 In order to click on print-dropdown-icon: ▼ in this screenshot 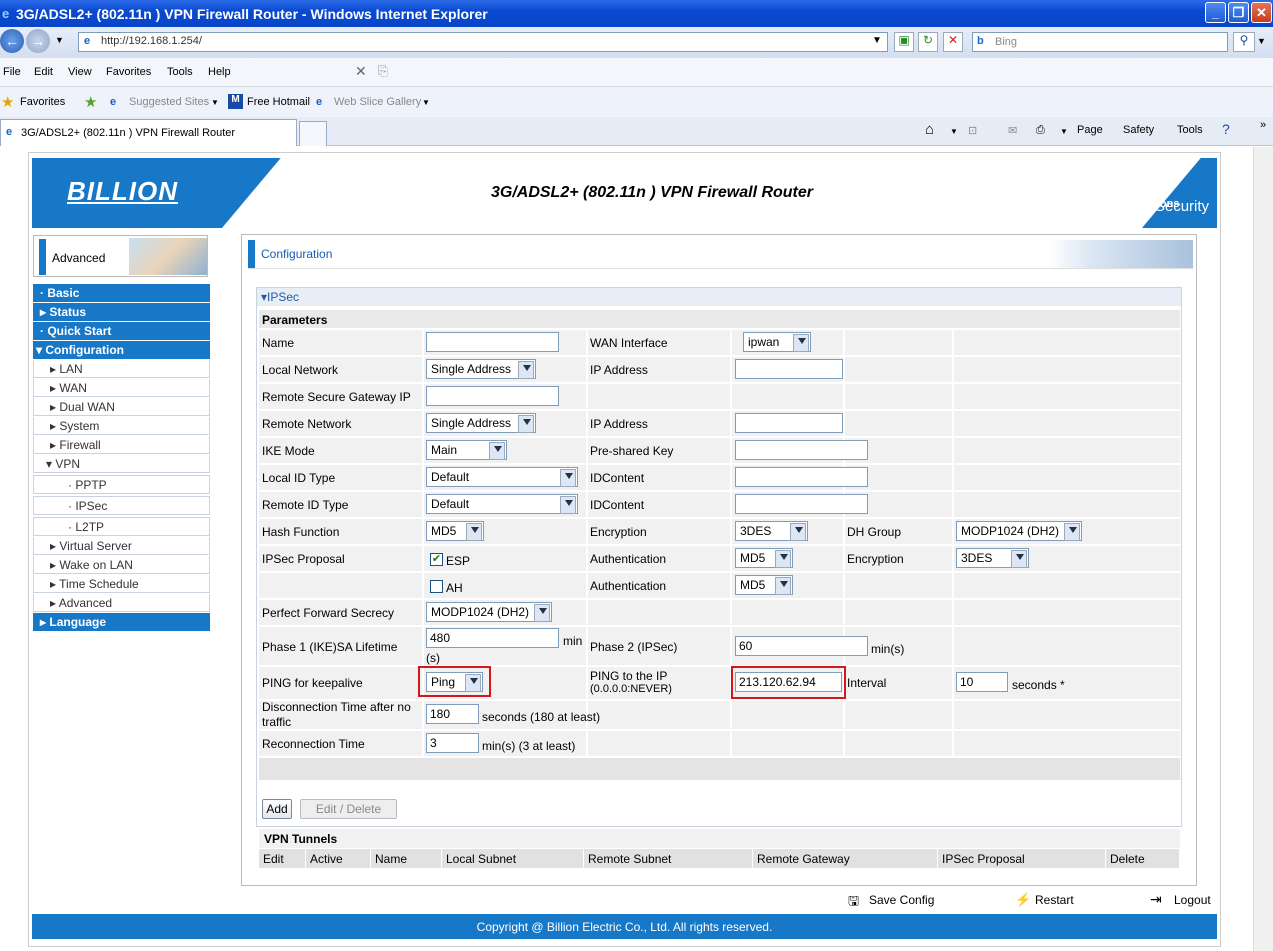, I will do `click(1064, 131)`.